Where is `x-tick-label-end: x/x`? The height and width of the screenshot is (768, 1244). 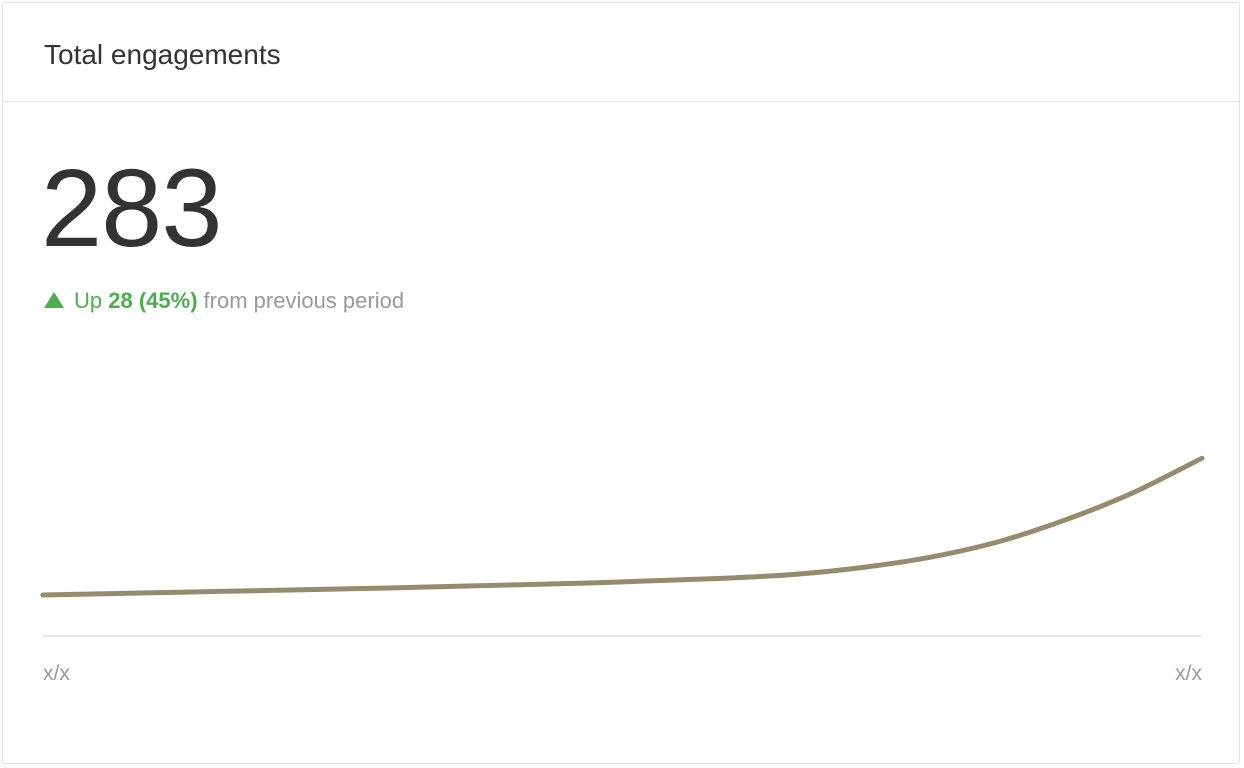
x-tick-label-end: x/x is located at coordinates (1188, 673).